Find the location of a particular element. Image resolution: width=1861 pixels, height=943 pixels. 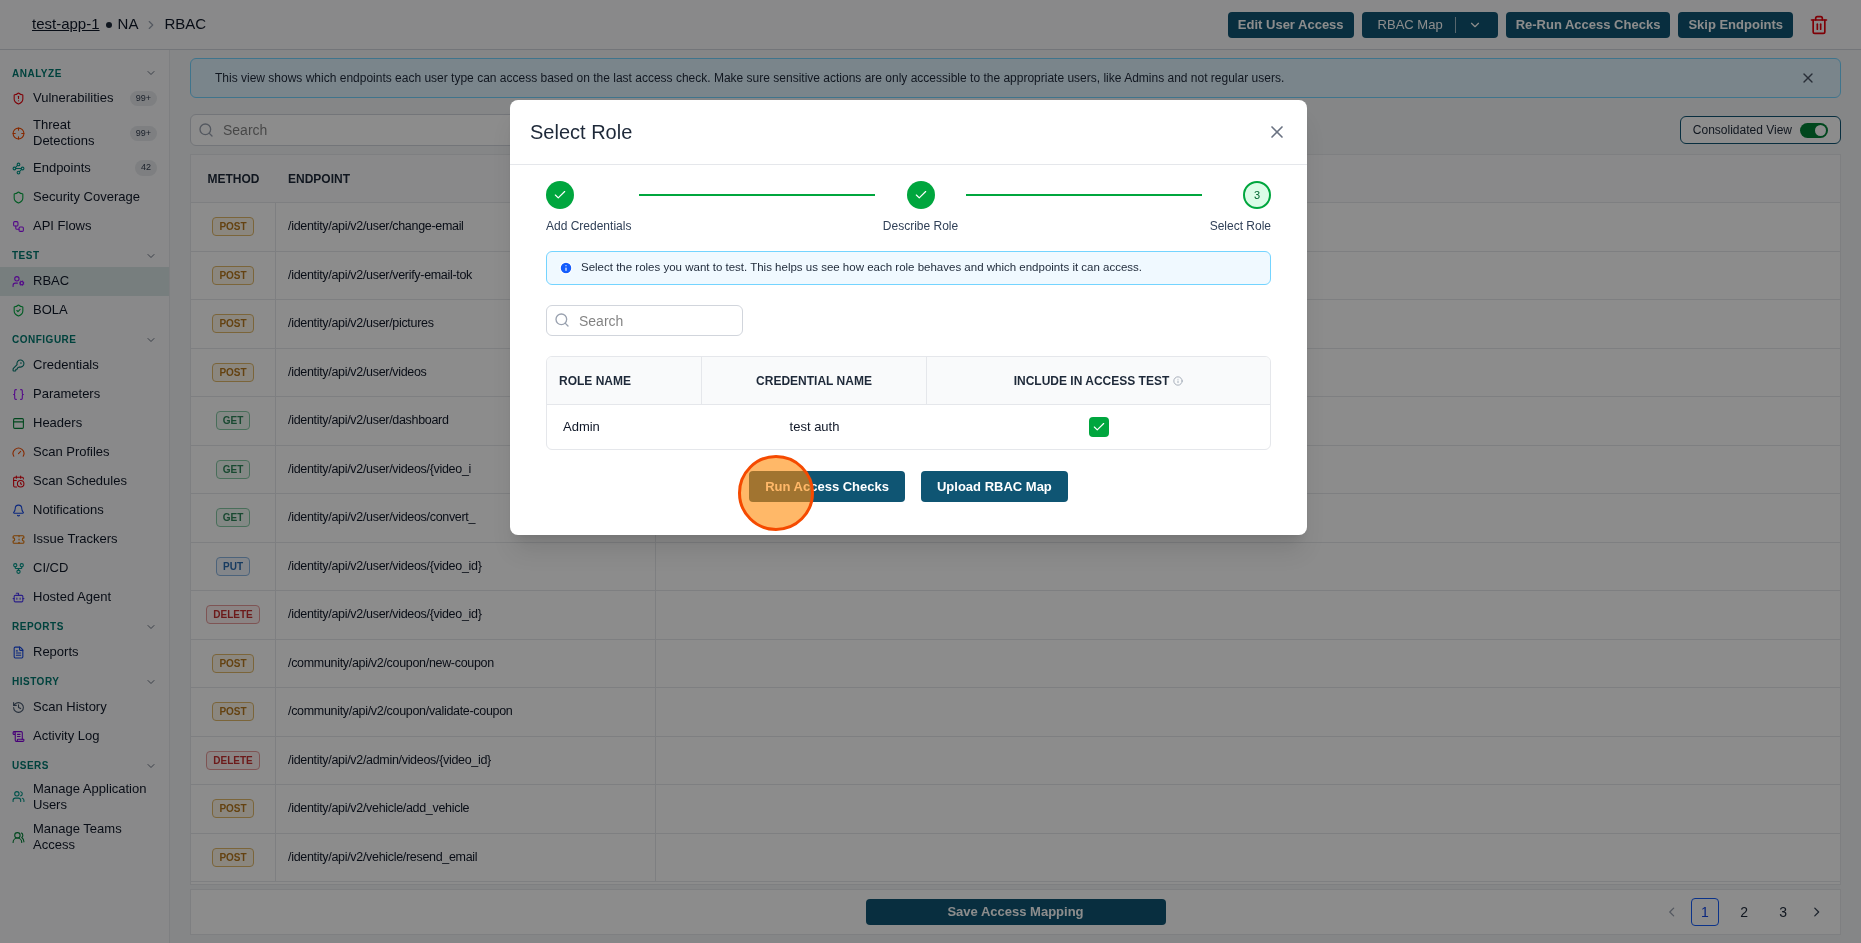

sidebar-item: Scan Profiles is located at coordinates (84, 452).